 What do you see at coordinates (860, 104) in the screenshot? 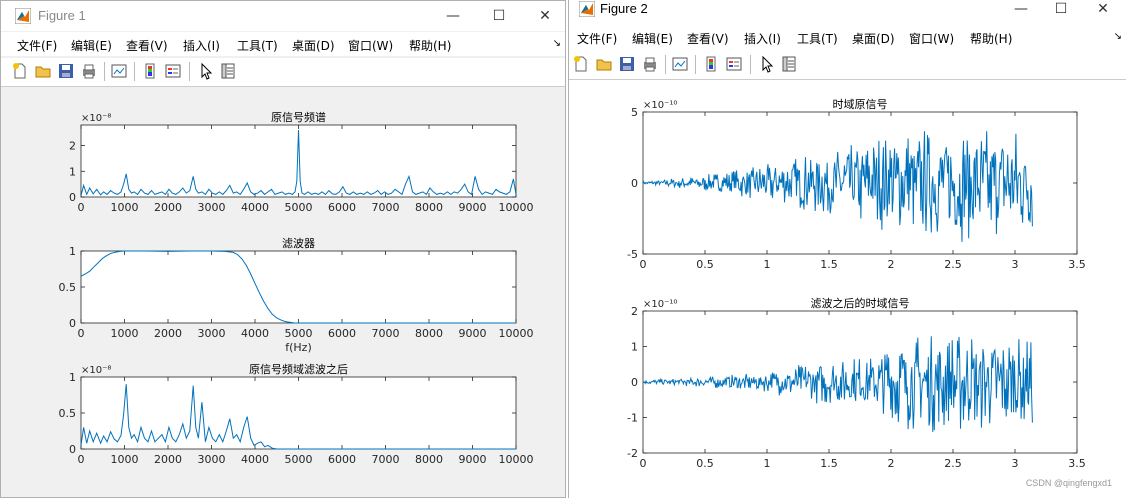
I see `chart-title: 时域原信号` at bounding box center [860, 104].